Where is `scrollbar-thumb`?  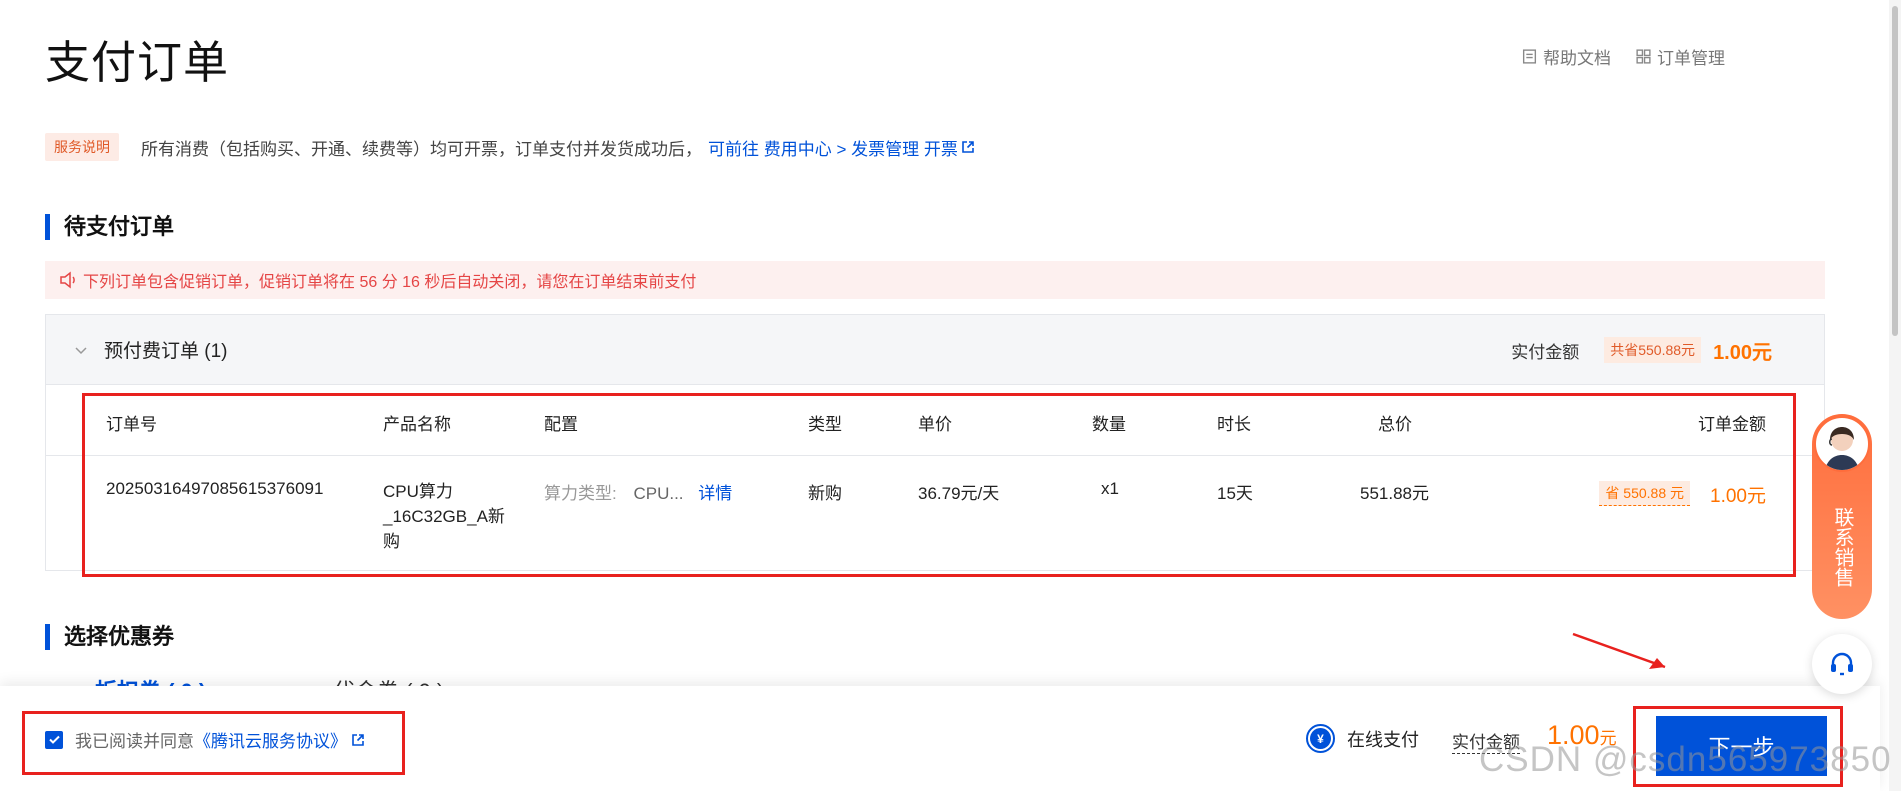 scrollbar-thumb is located at coordinates (1895, 171).